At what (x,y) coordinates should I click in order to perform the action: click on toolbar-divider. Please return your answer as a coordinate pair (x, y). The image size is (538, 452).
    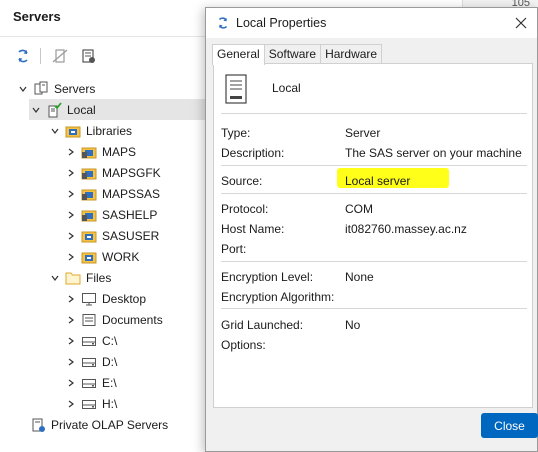
    Looking at the image, I should click on (40, 56).